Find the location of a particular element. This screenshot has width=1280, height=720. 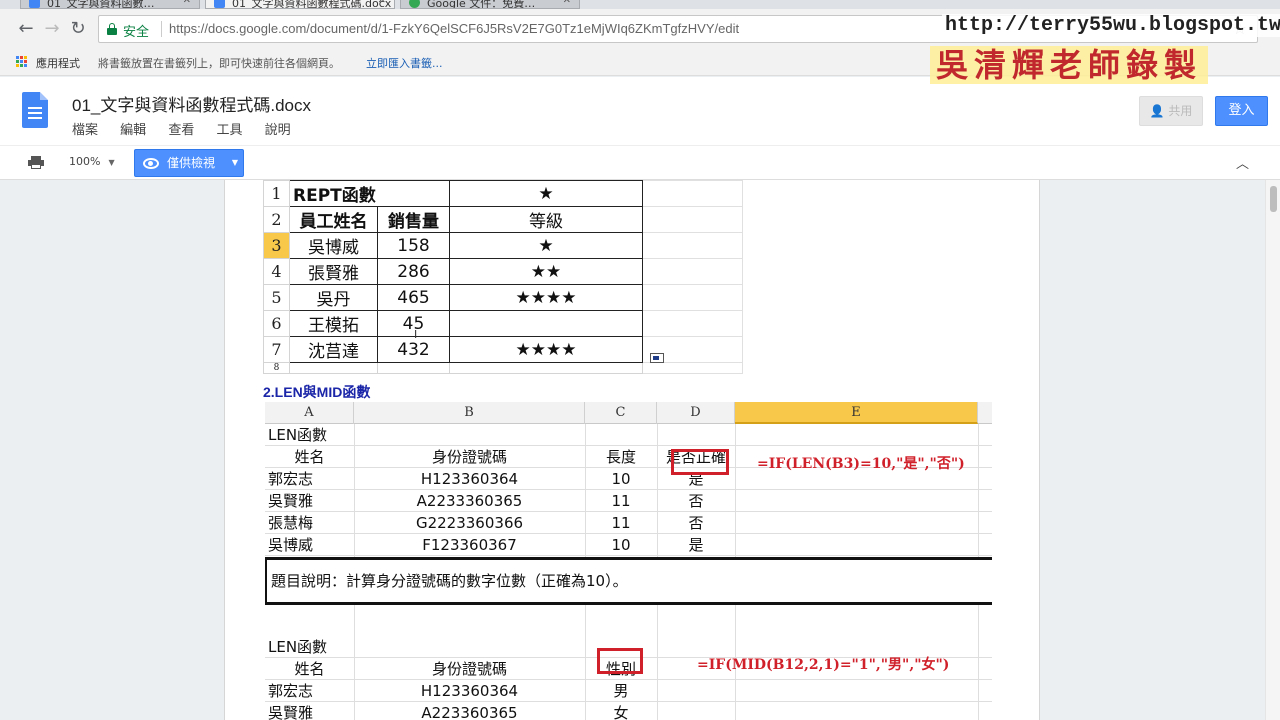

table-row: 吳博威 F123360367 10 是 is located at coordinates (628, 545).